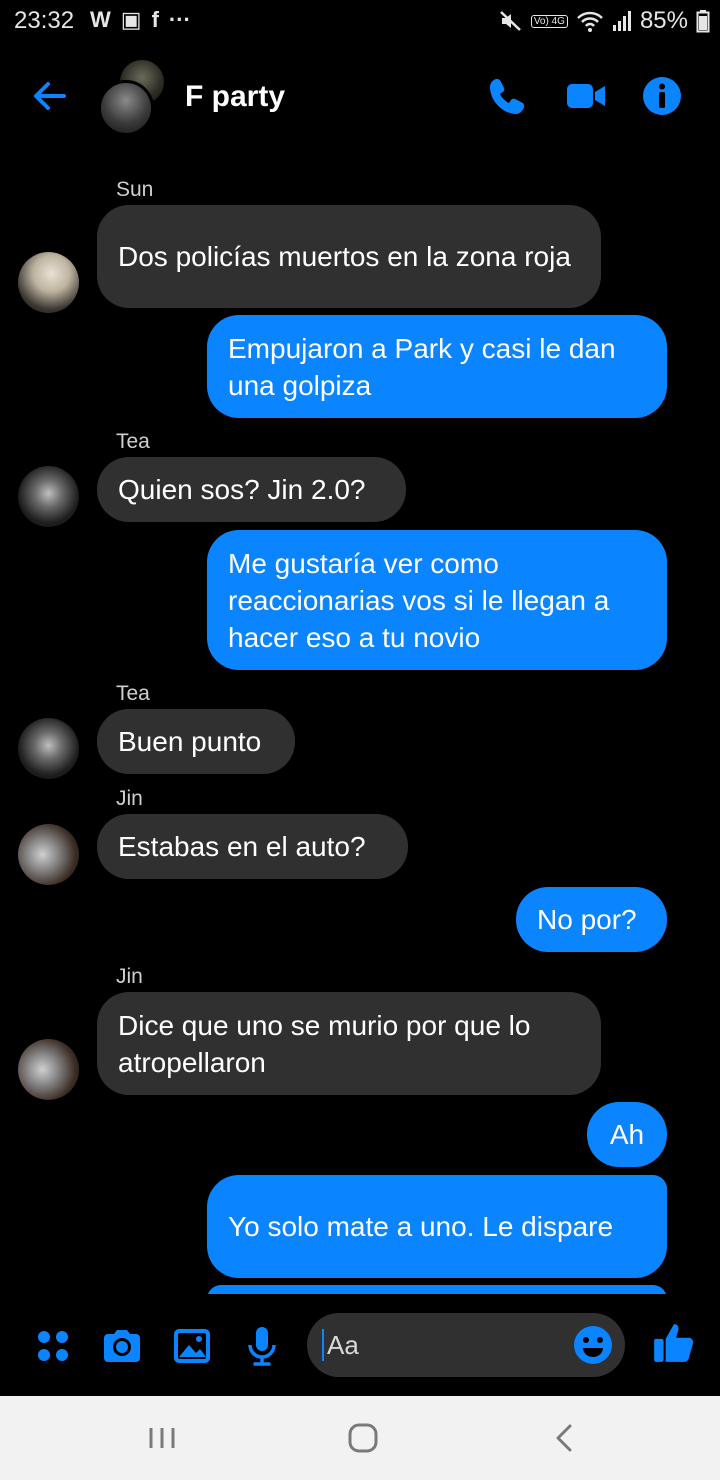 Image resolution: width=720 pixels, height=1480 pixels. I want to click on incoming-message: Estabas en el auto?, so click(252, 846).